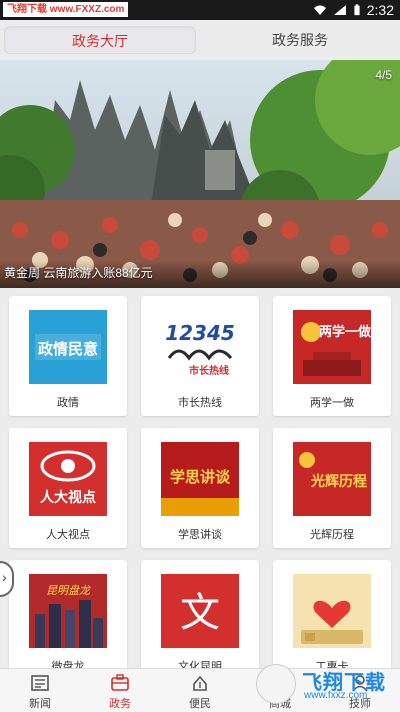  What do you see at coordinates (4, 577) in the screenshot?
I see `chevron-right-icon: ›` at bounding box center [4, 577].